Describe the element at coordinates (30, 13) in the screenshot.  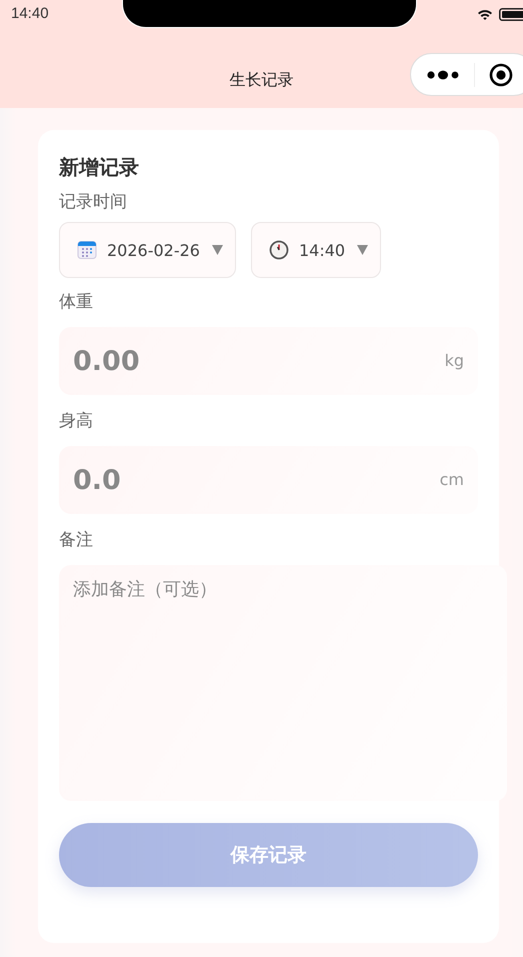
I see `status-time: 14:40` at that location.